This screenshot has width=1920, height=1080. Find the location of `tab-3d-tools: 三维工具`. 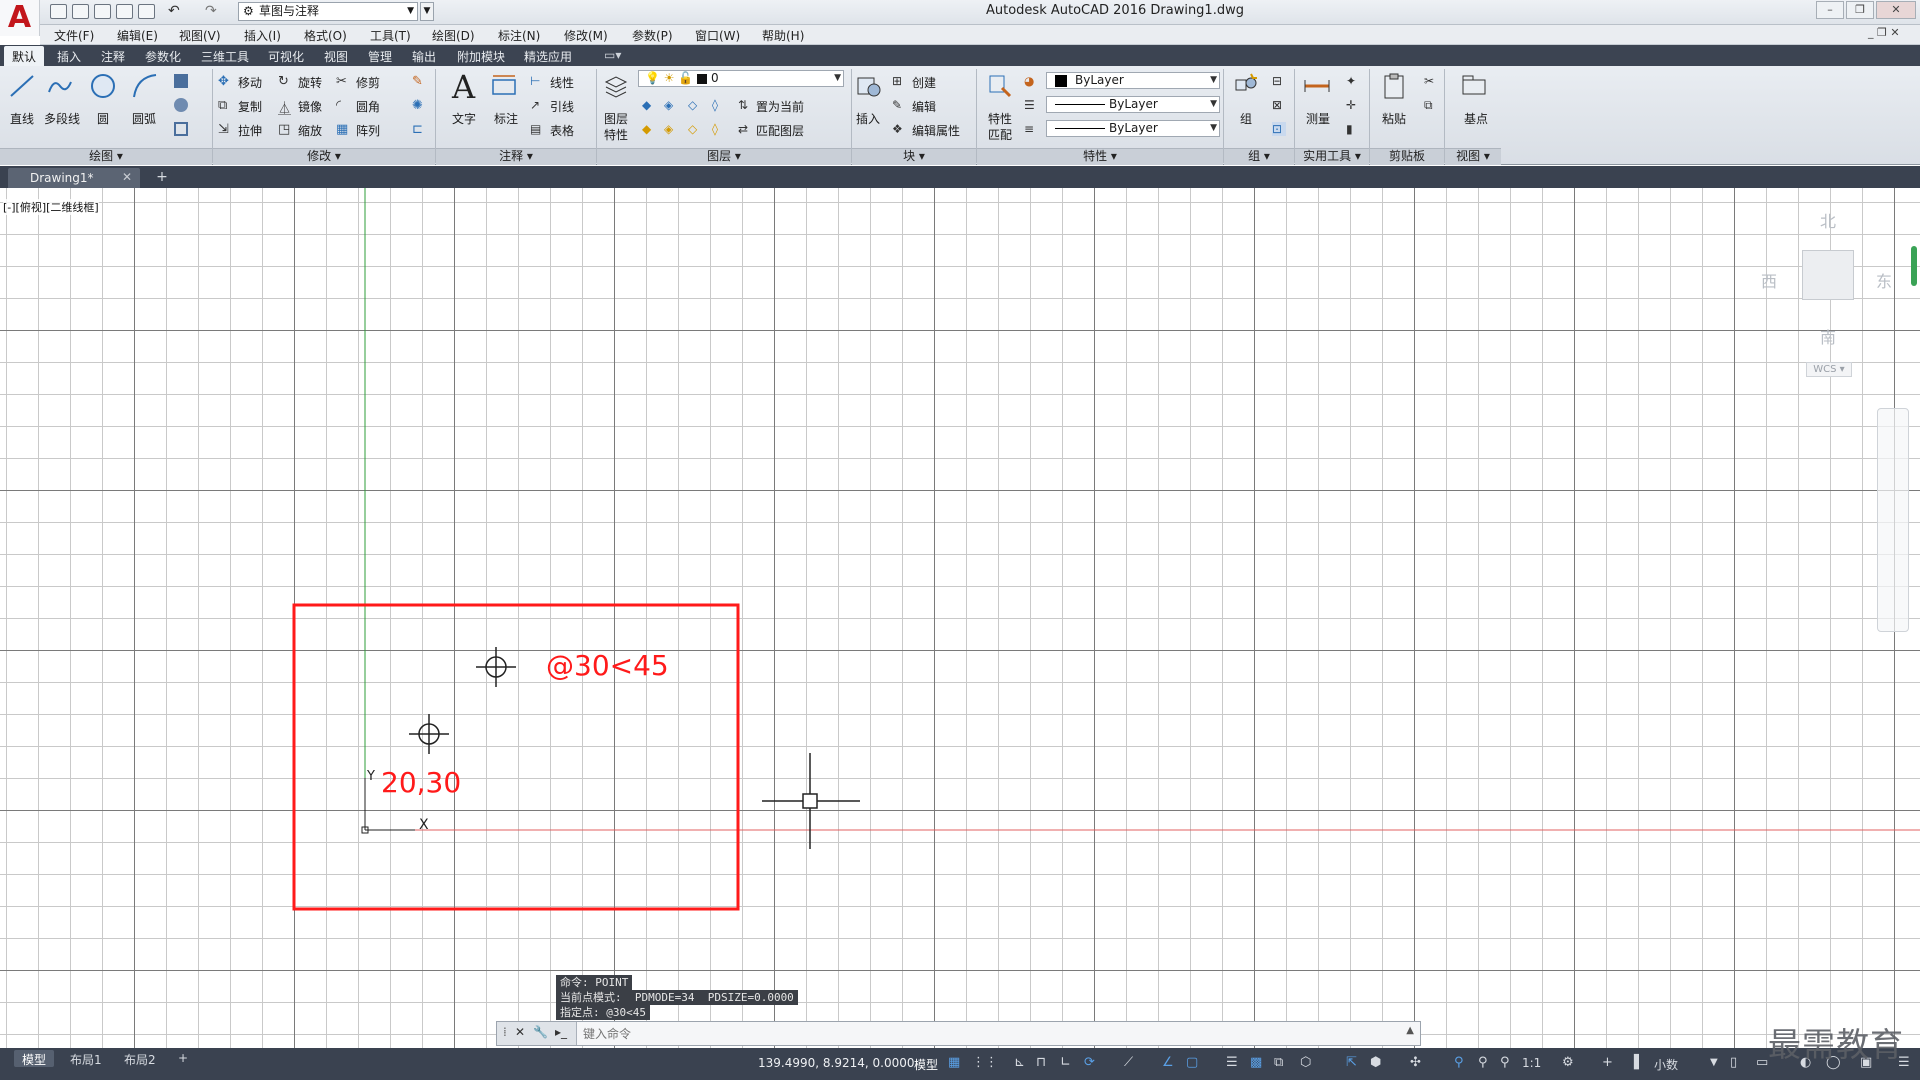

tab-3d-tools: 三维工具 is located at coordinates (225, 56).